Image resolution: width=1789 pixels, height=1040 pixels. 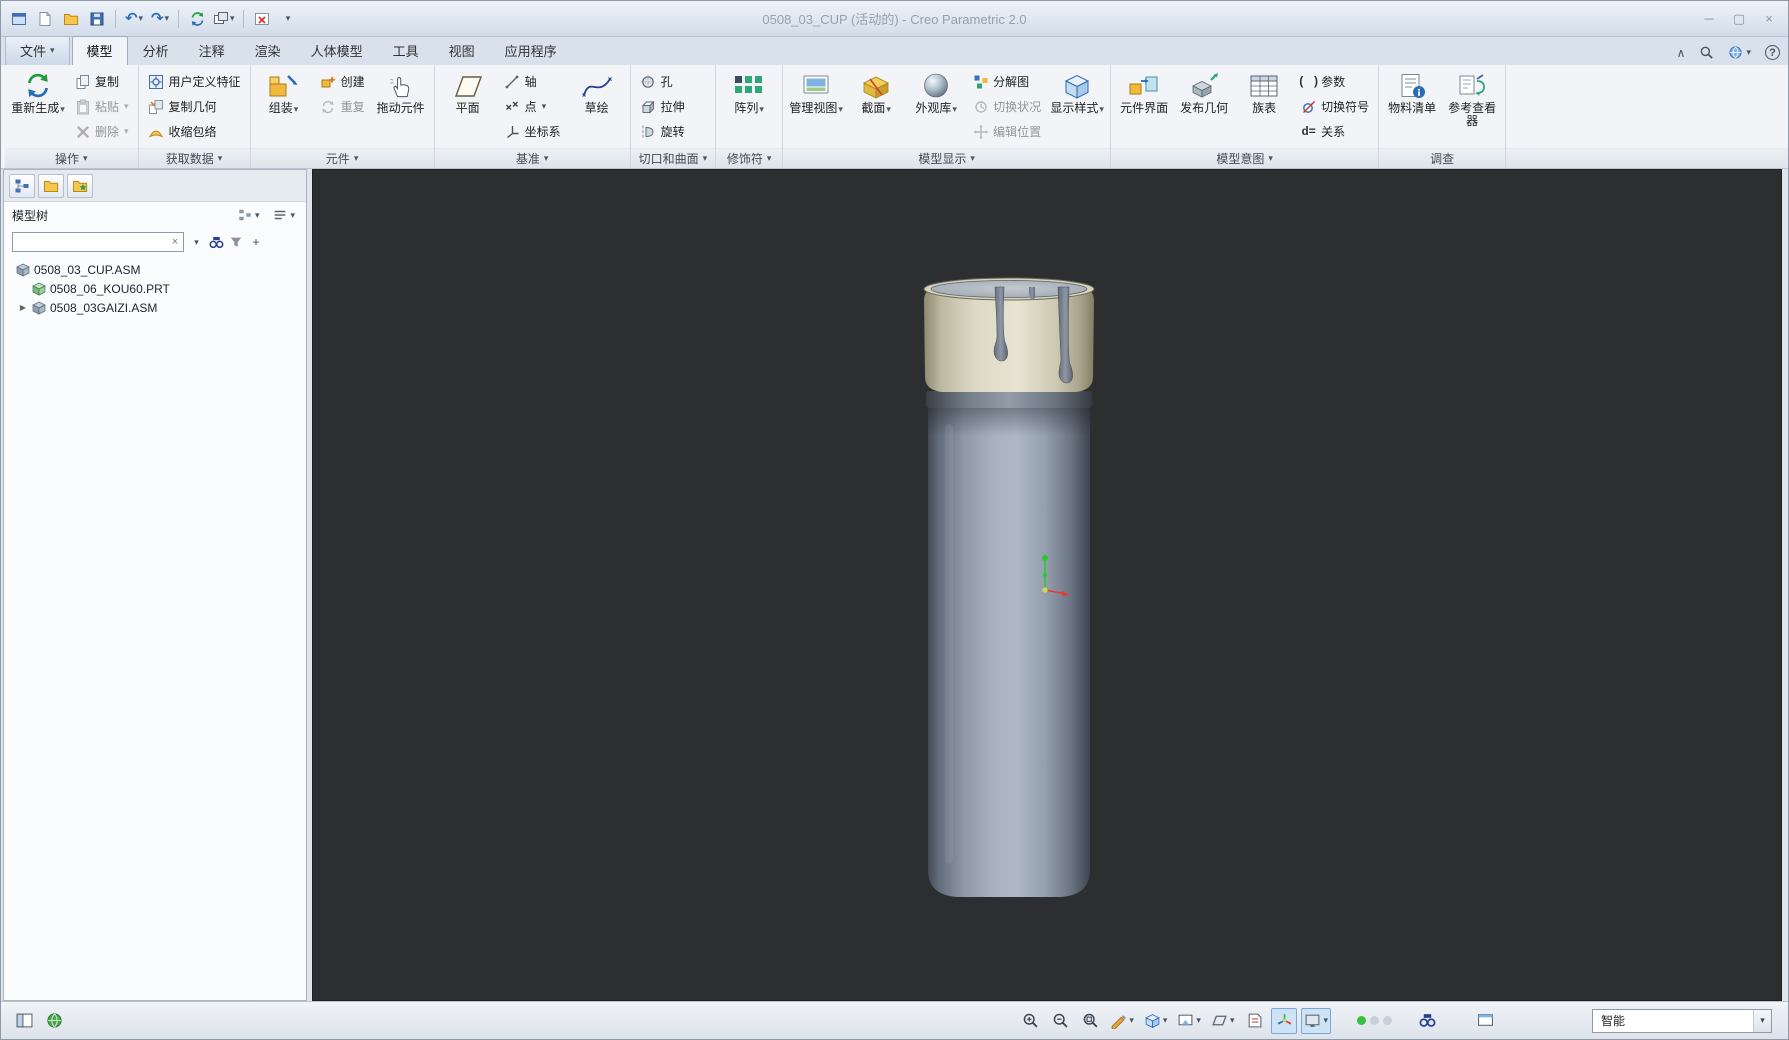 What do you see at coordinates (662, 81) in the screenshot?
I see `hole-button: 孔` at bounding box center [662, 81].